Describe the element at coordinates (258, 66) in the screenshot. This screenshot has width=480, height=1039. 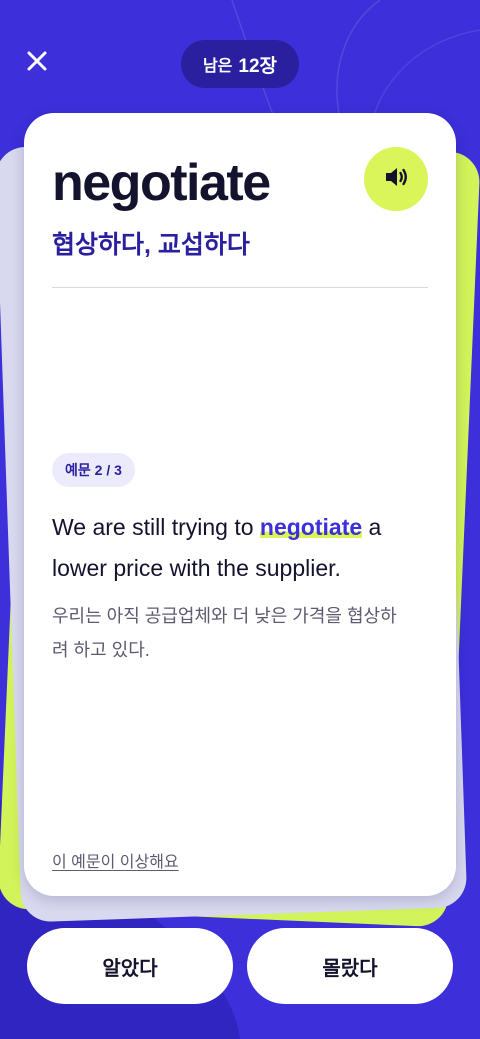
I see `remaining-count: 12장` at that location.